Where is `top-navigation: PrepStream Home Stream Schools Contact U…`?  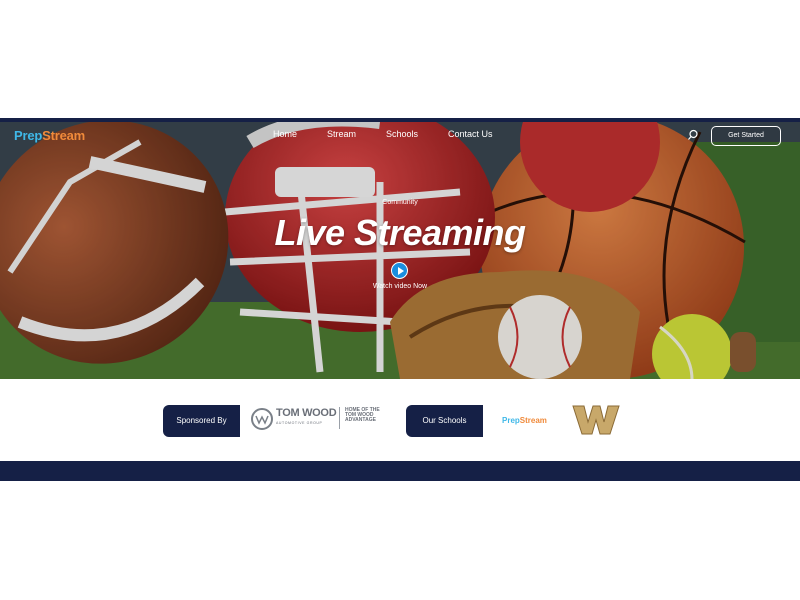 top-navigation: PrepStream Home Stream Schools Contact U… is located at coordinates (400, 136).